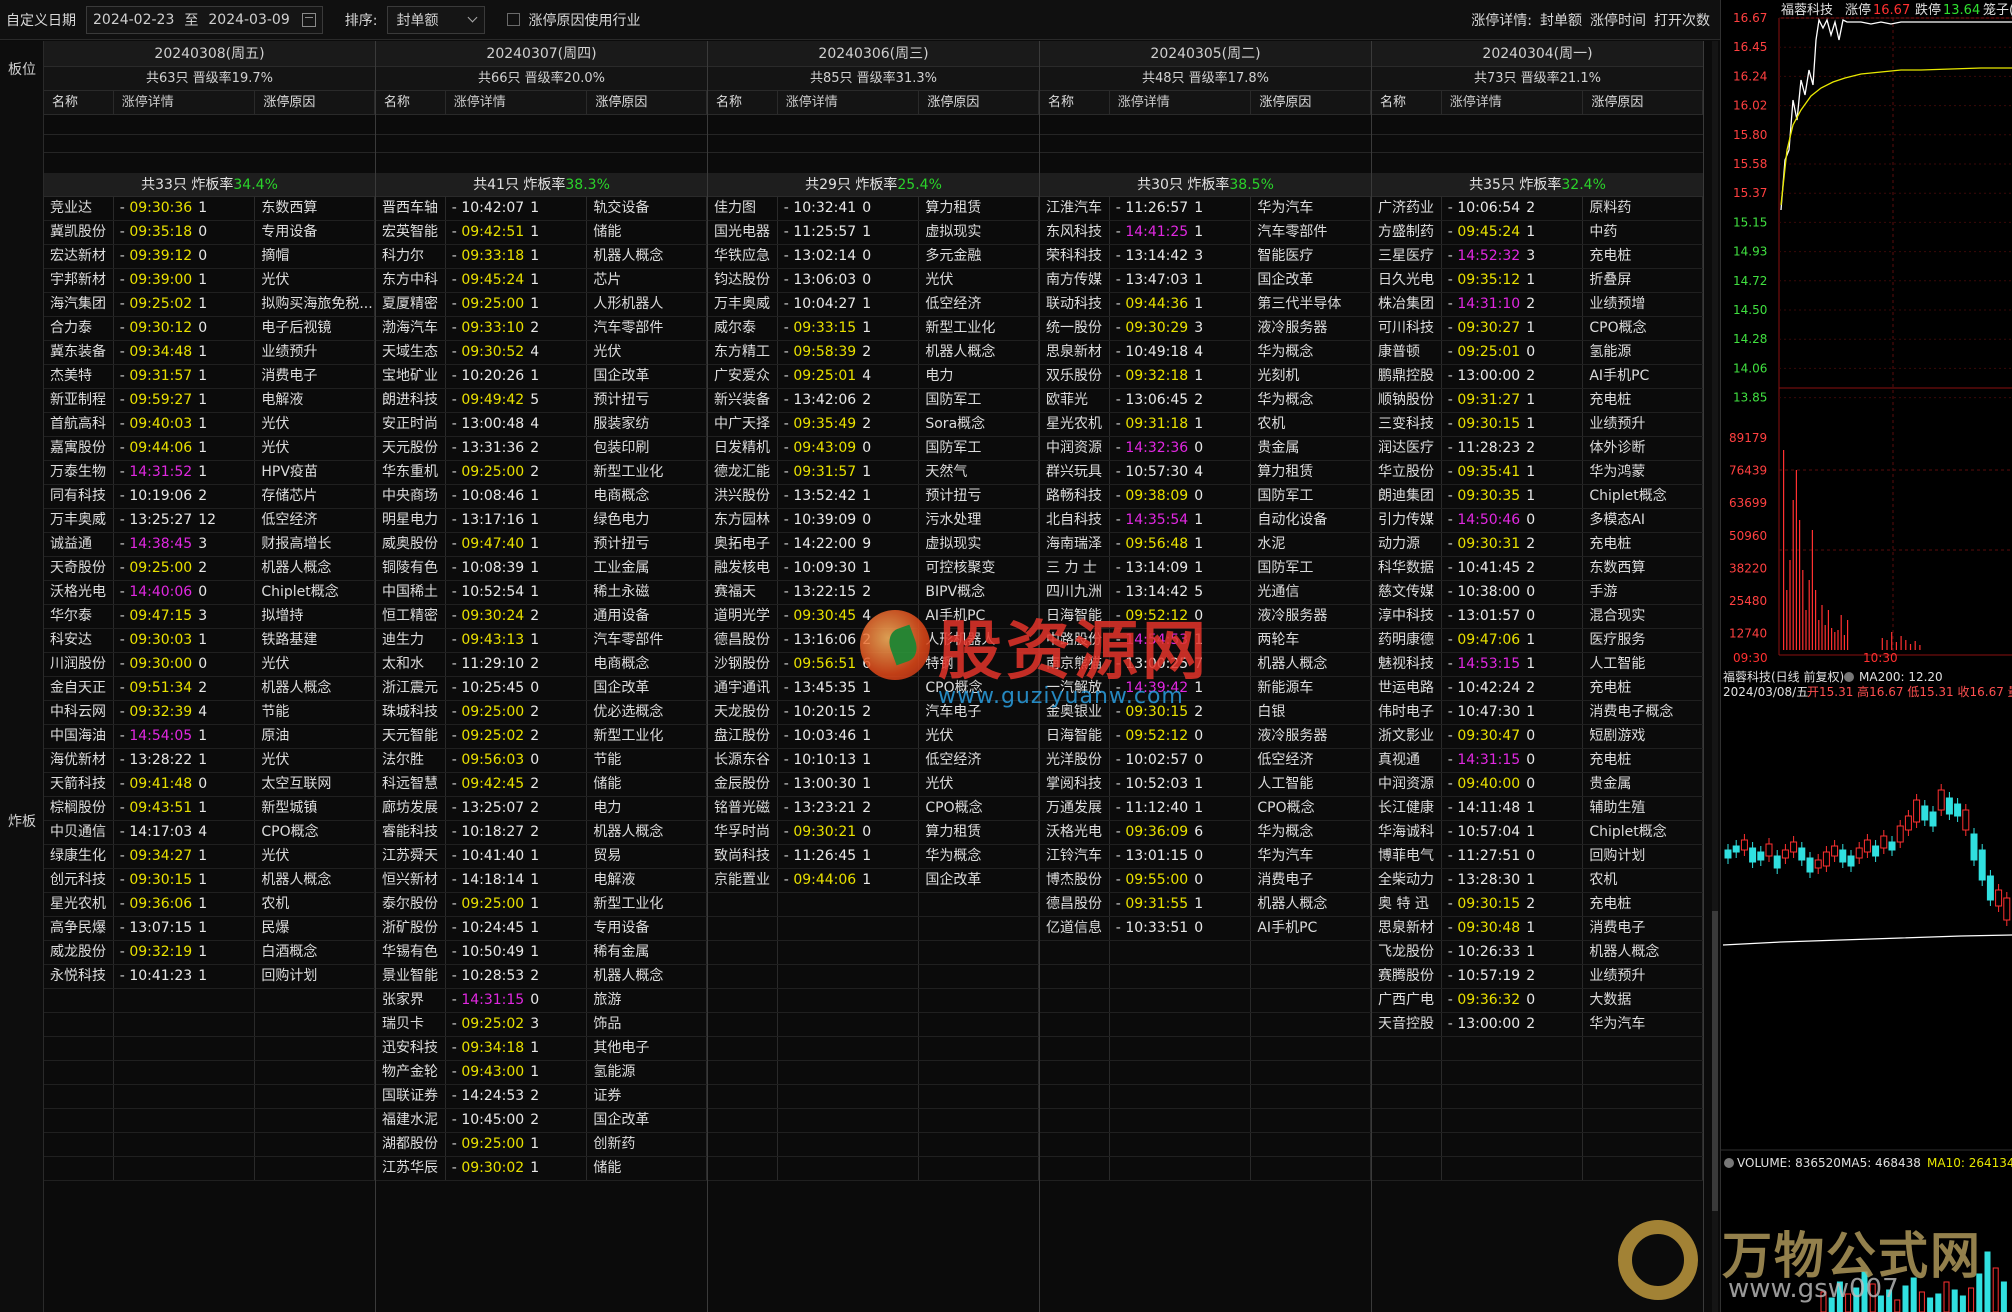 The image size is (2012, 1312). What do you see at coordinates (743, 328) in the screenshot?
I see `stock-name: 威尔泰` at bounding box center [743, 328].